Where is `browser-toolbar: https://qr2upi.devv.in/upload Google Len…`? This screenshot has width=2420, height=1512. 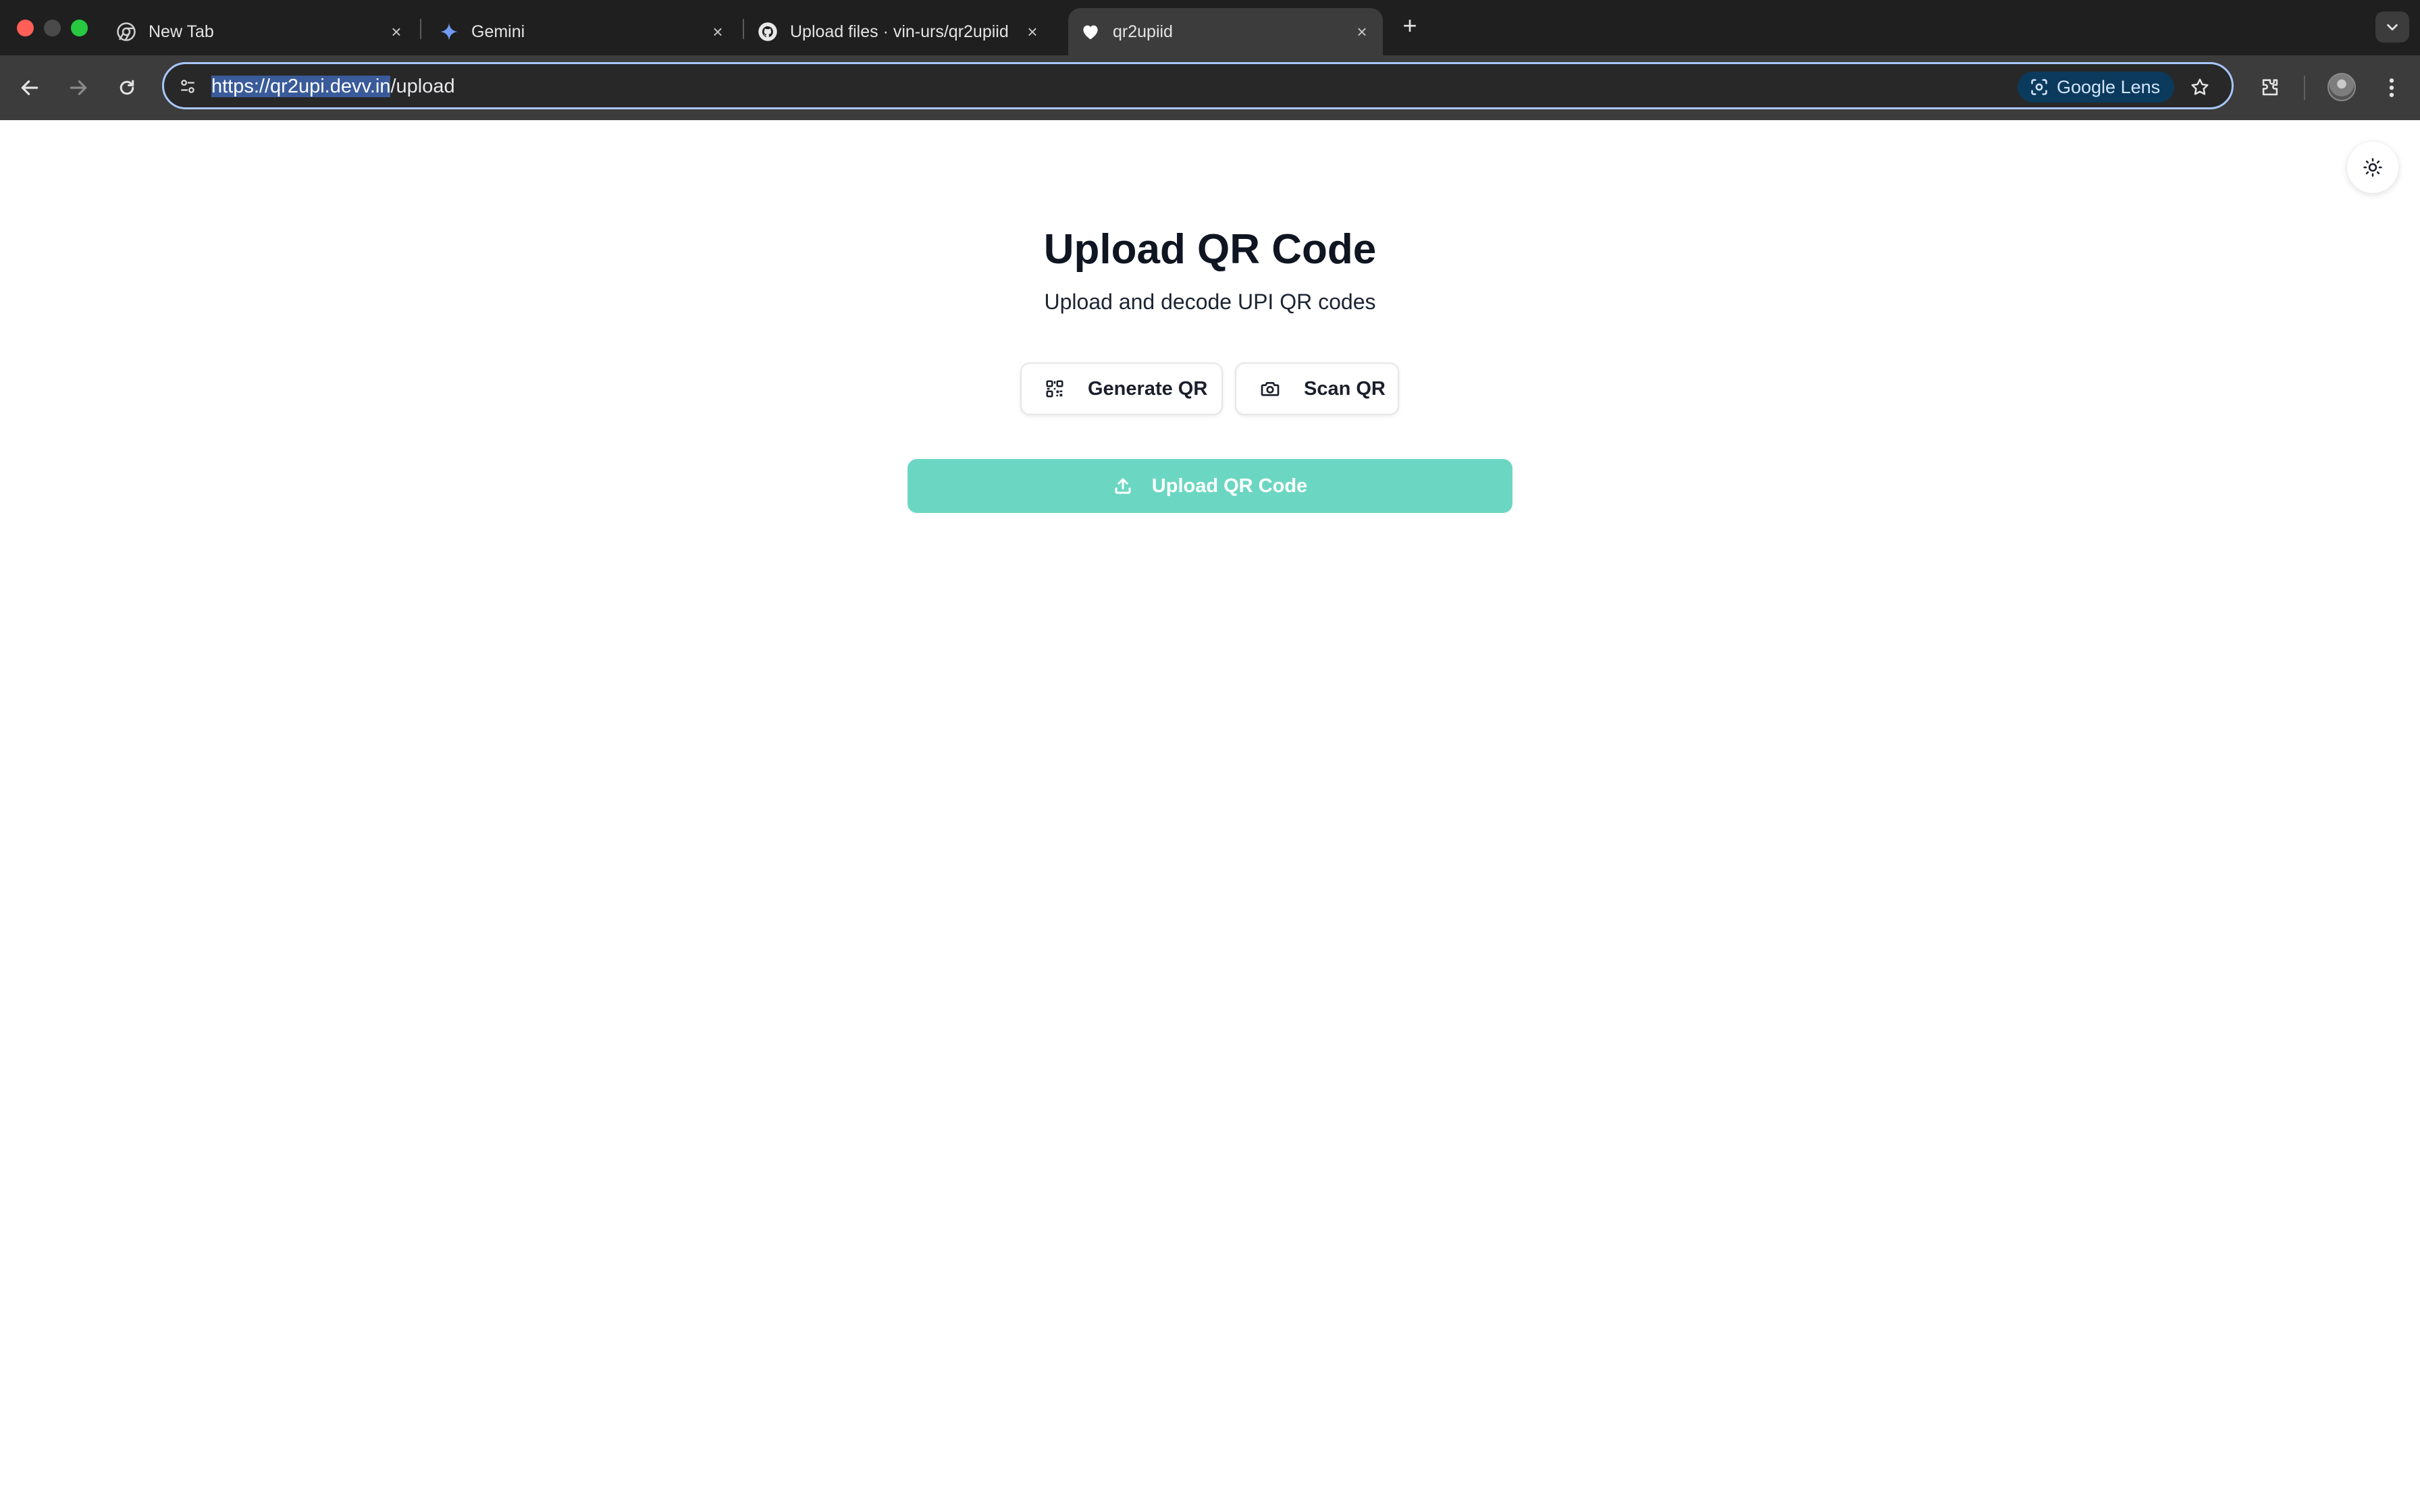
browser-toolbar: https://qr2upi.devv.in/upload Google Len… is located at coordinates (1210, 87).